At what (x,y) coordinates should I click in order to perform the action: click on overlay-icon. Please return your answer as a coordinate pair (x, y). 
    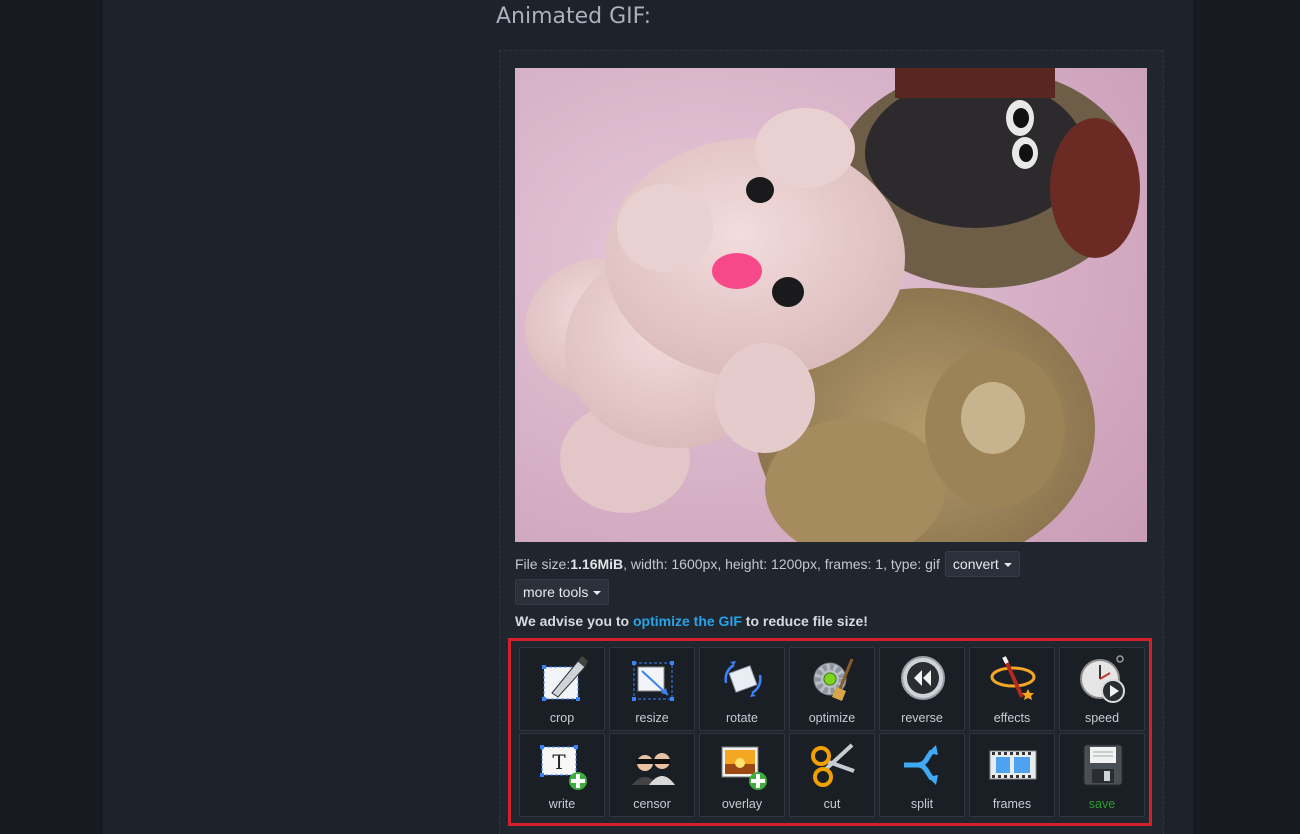
    Looking at the image, I should click on (744, 768).